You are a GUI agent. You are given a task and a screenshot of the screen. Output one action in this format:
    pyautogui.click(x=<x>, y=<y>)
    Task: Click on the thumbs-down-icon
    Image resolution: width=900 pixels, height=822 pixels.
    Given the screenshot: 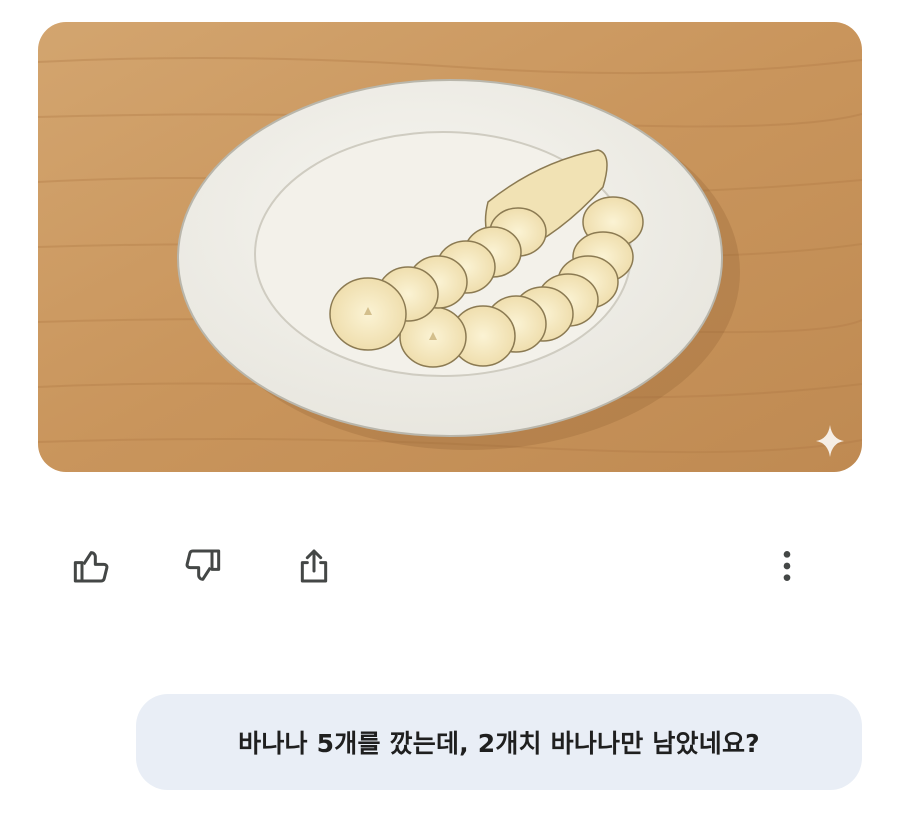 What is the action you would take?
    pyautogui.click(x=203, y=565)
    